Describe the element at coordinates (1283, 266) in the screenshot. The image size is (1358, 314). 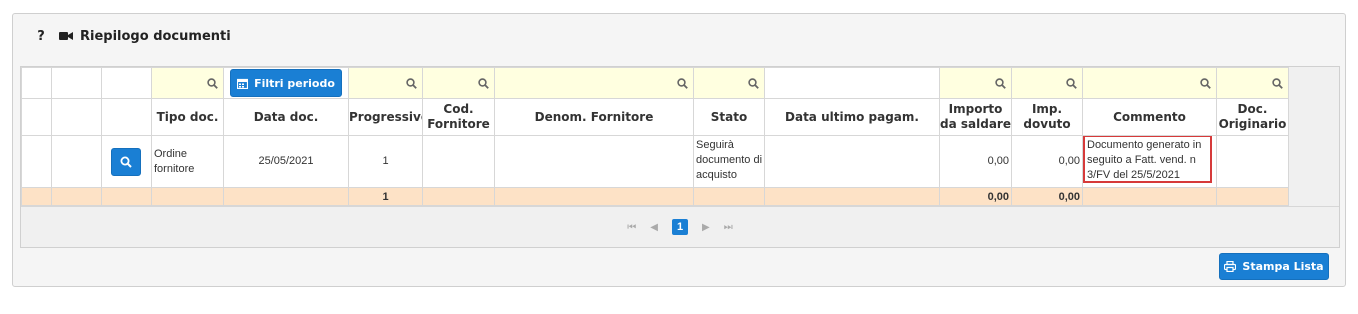
I see `print-list-label: Stampa Lista` at that location.